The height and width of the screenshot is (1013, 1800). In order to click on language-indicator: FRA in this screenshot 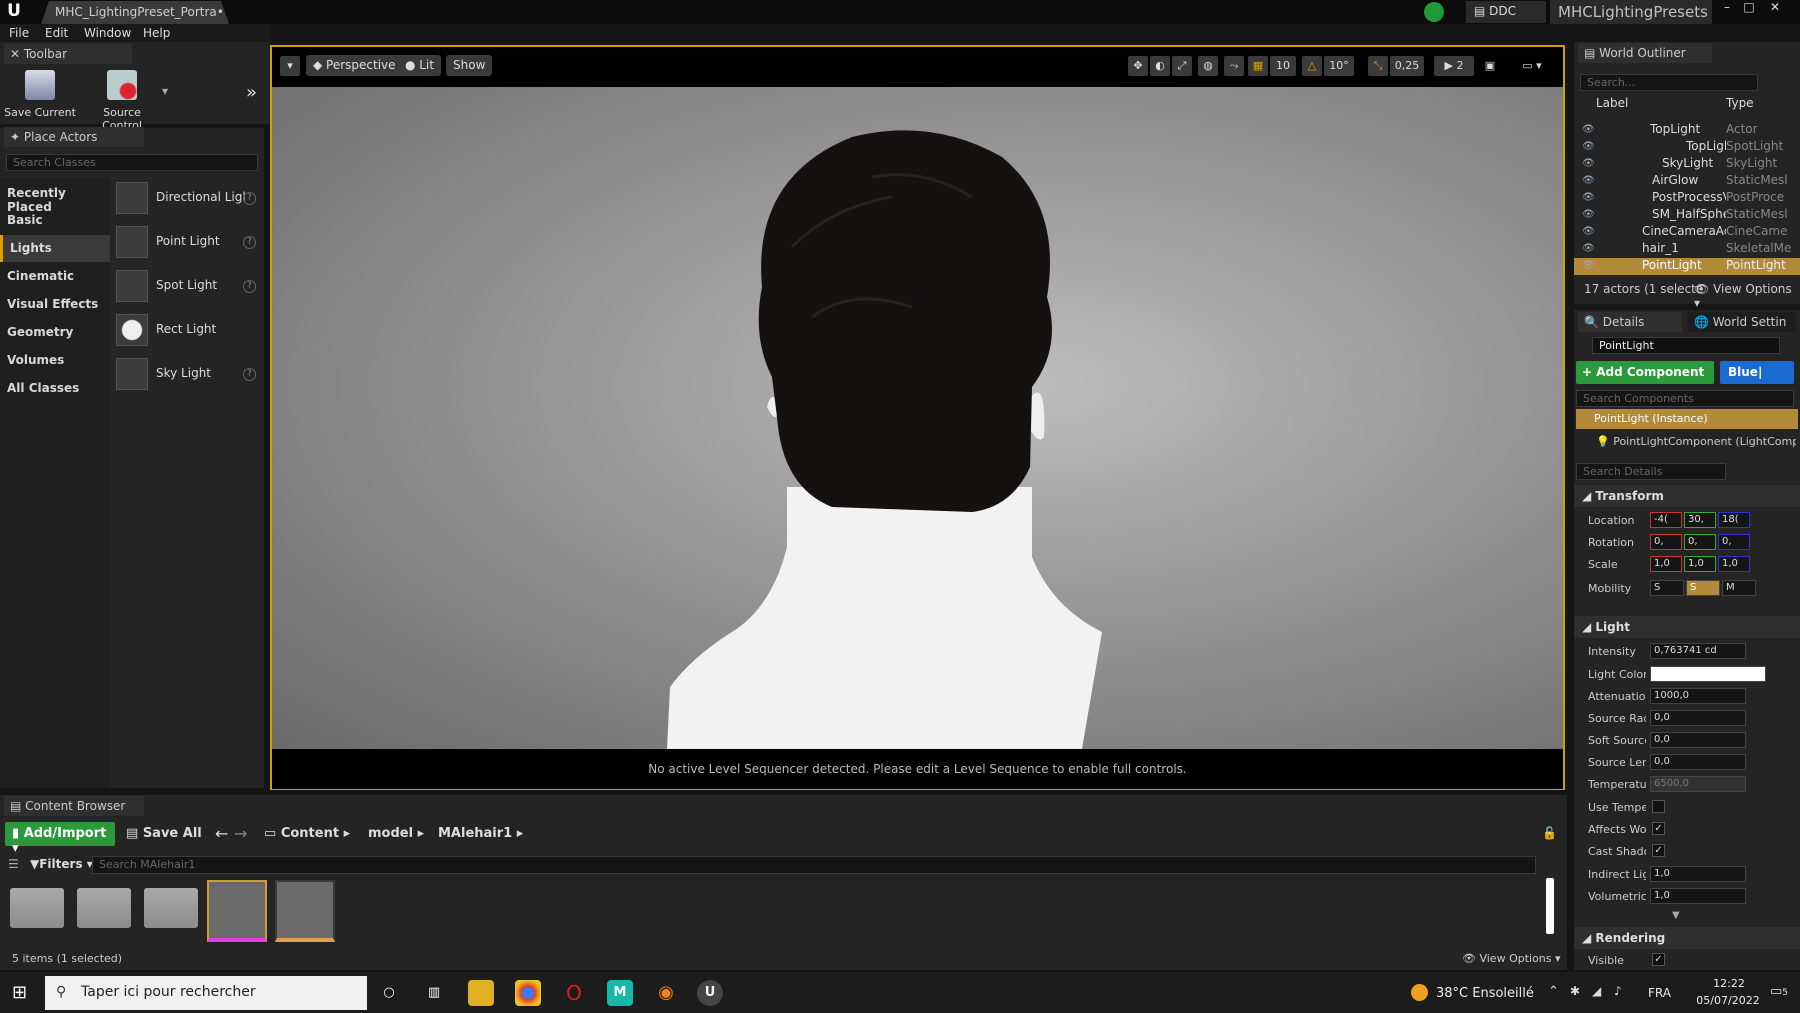, I will do `click(1659, 993)`.